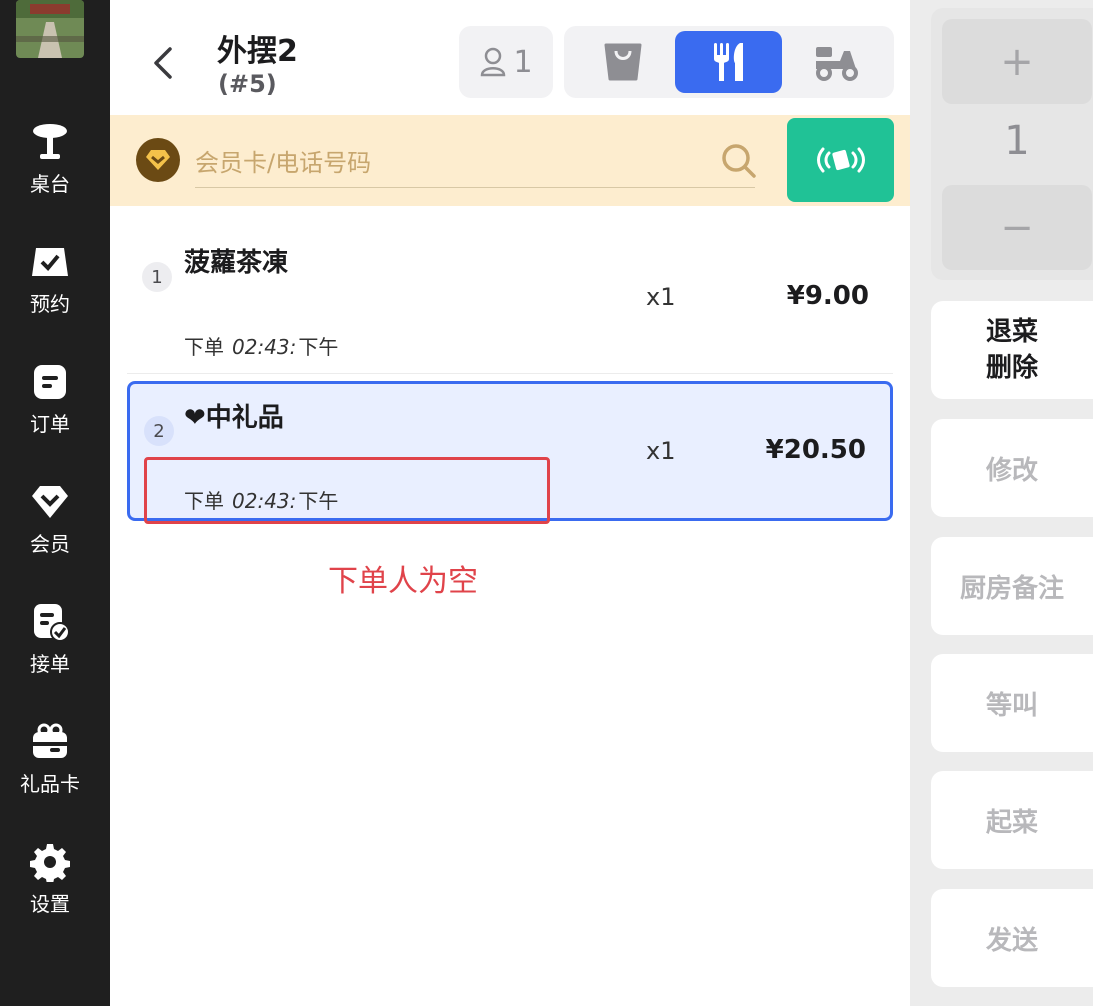 This screenshot has height=1006, width=1093. I want to click on sidebar-item-accept-orders: 接单, so click(50, 642).